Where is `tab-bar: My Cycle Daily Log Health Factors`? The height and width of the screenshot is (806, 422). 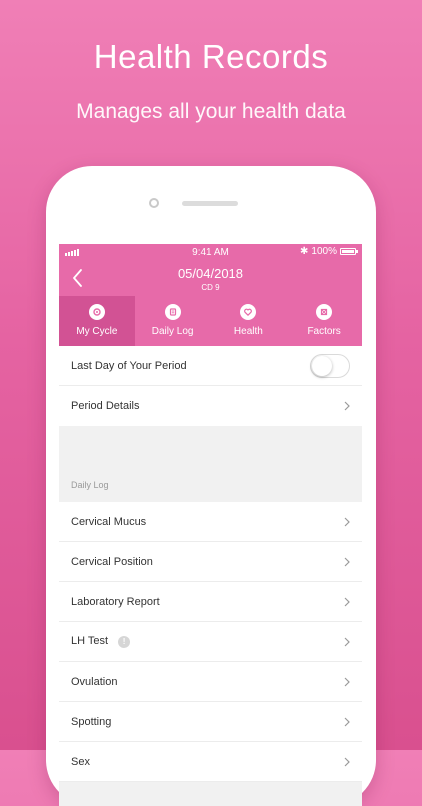
tab-bar: My Cycle Daily Log Health Factors is located at coordinates (210, 321).